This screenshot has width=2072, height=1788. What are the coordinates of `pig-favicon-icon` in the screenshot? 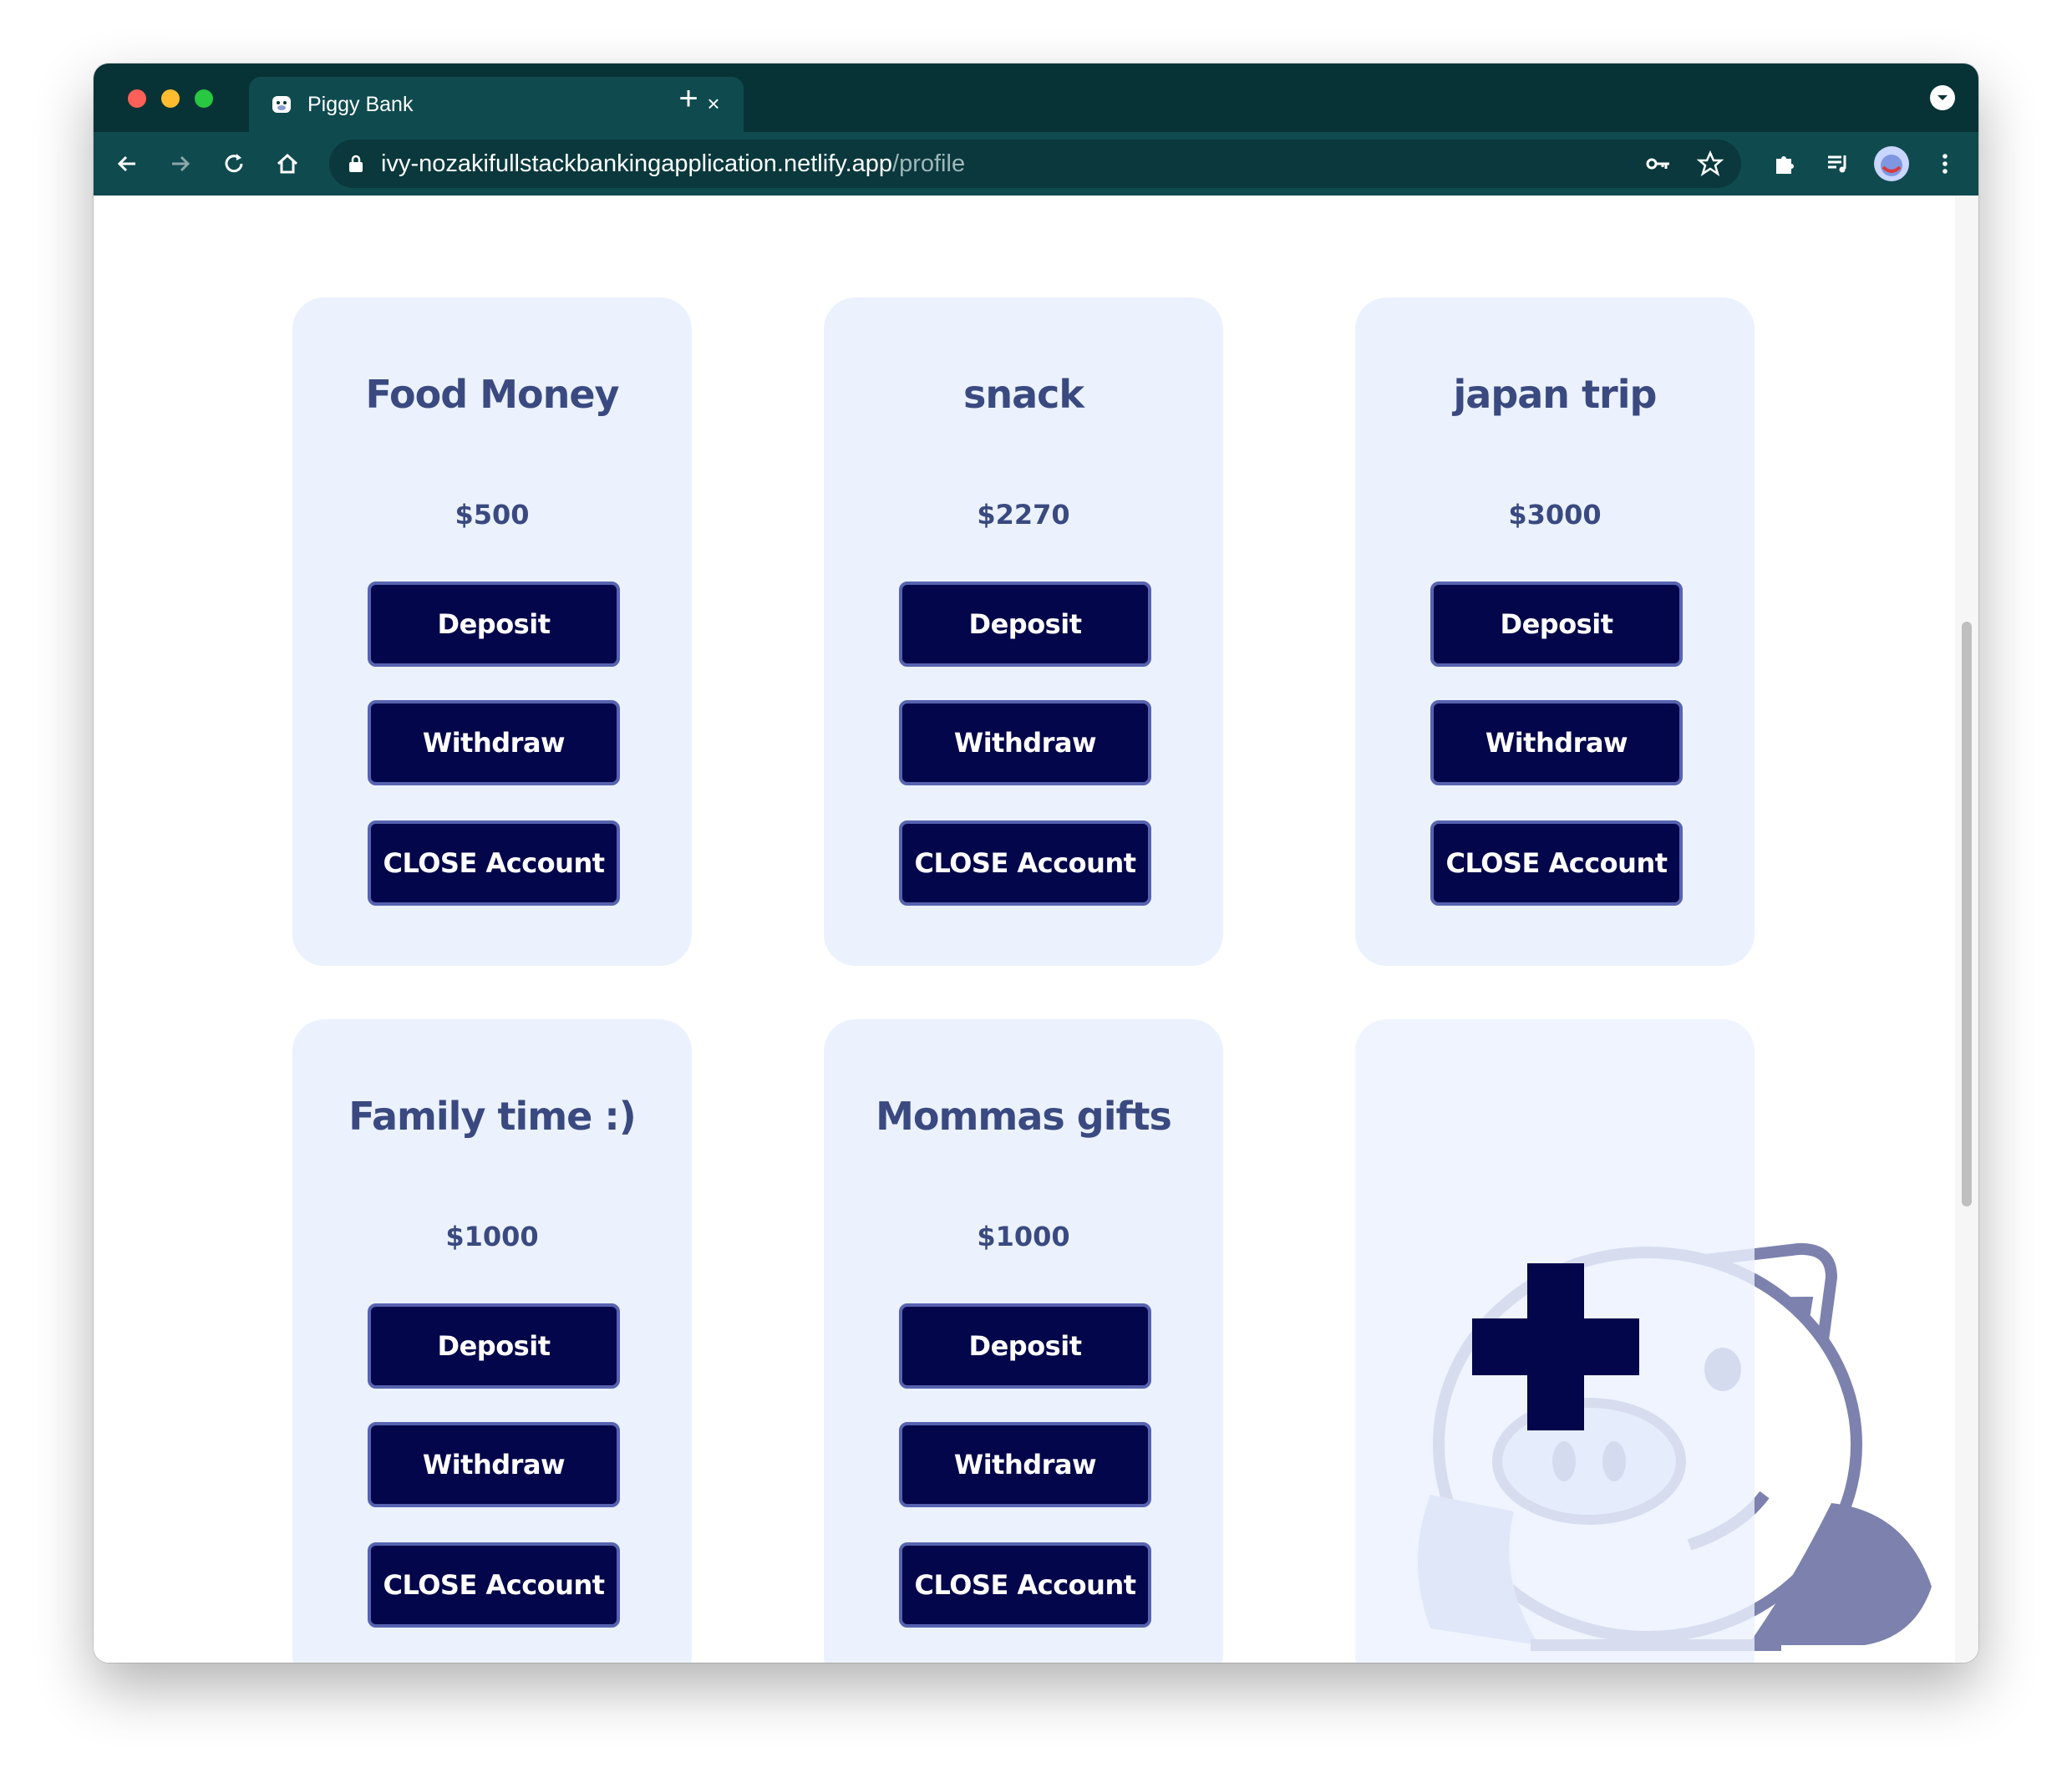 It's located at (281, 105).